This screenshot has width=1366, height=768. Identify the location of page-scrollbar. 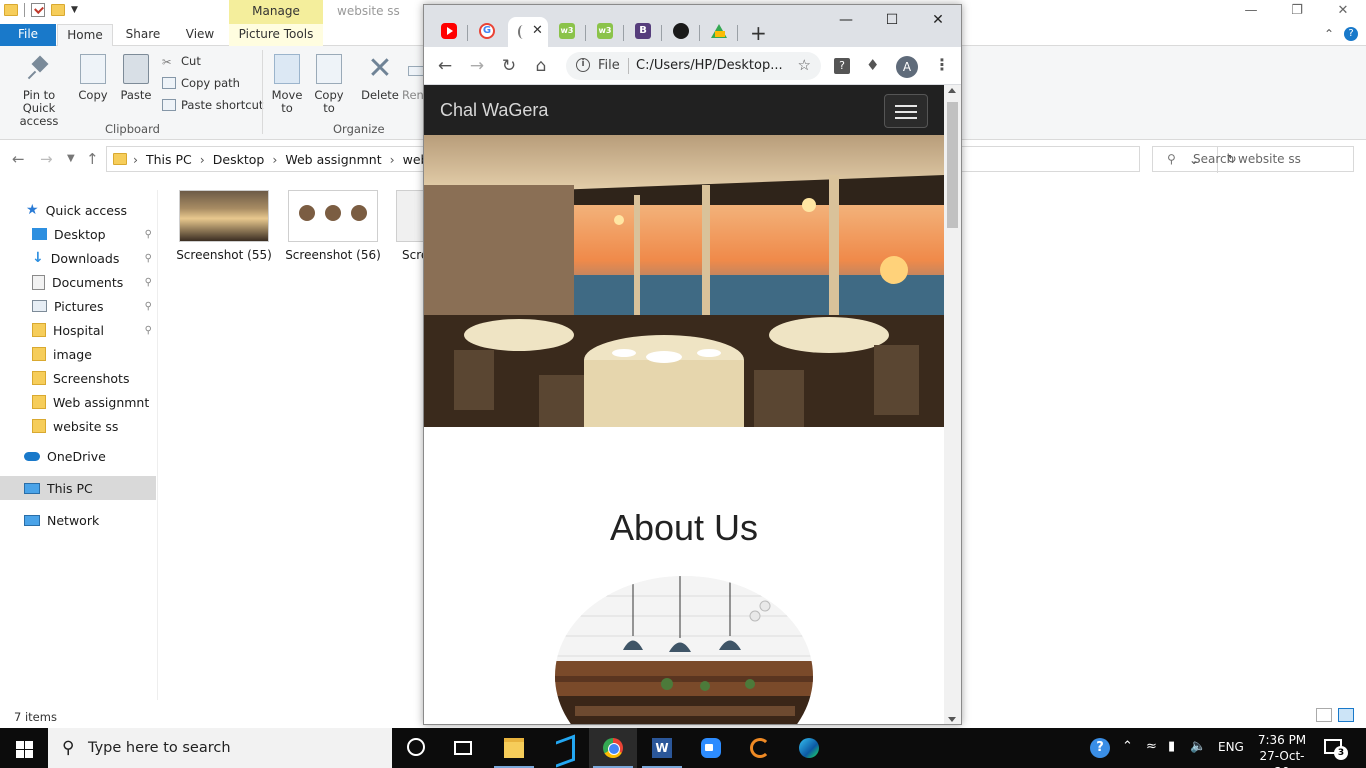
(952, 404).